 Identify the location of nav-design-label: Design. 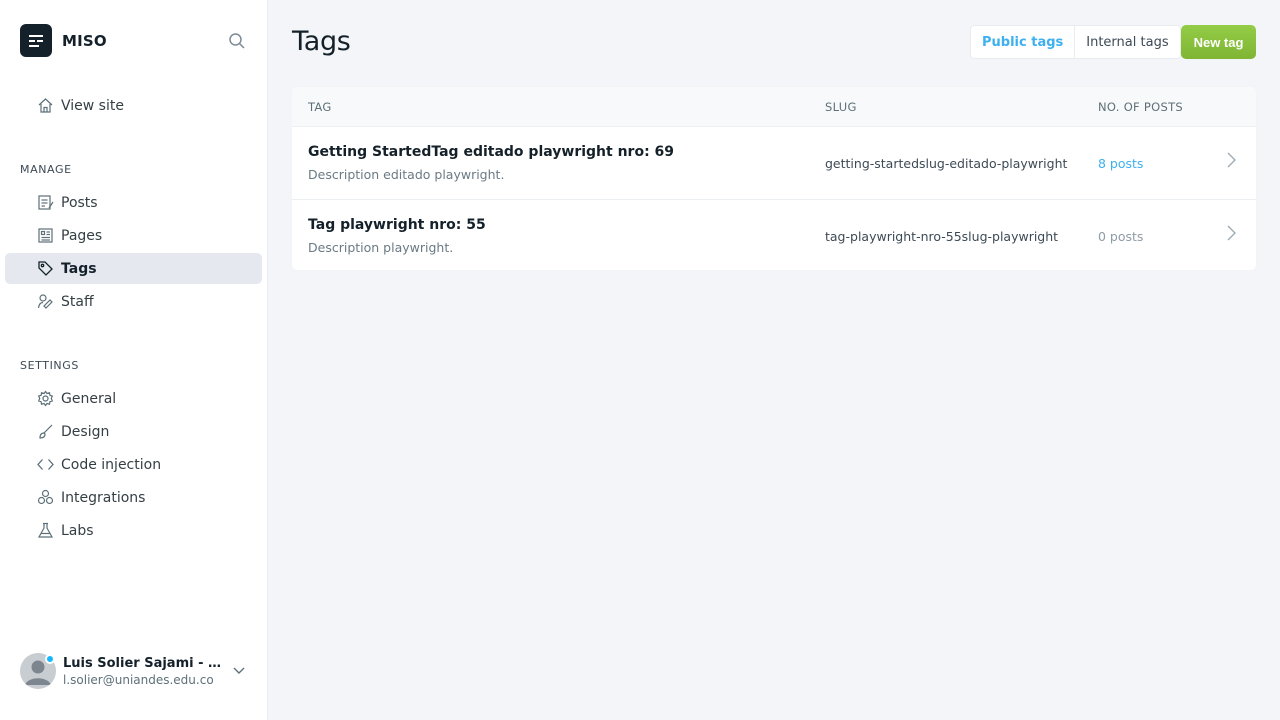
(85, 431).